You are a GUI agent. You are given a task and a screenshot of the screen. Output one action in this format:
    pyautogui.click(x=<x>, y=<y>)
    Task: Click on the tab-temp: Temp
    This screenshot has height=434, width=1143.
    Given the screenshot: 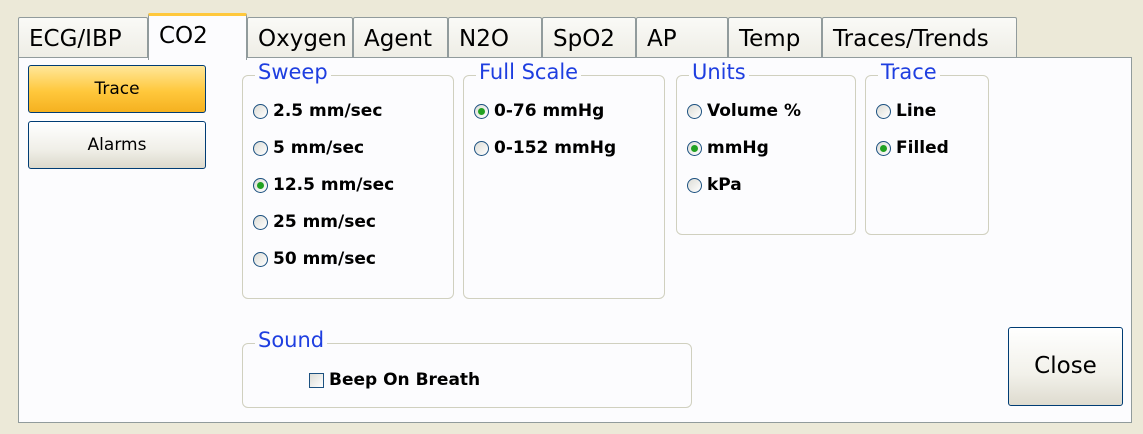 What is the action you would take?
    pyautogui.click(x=775, y=37)
    